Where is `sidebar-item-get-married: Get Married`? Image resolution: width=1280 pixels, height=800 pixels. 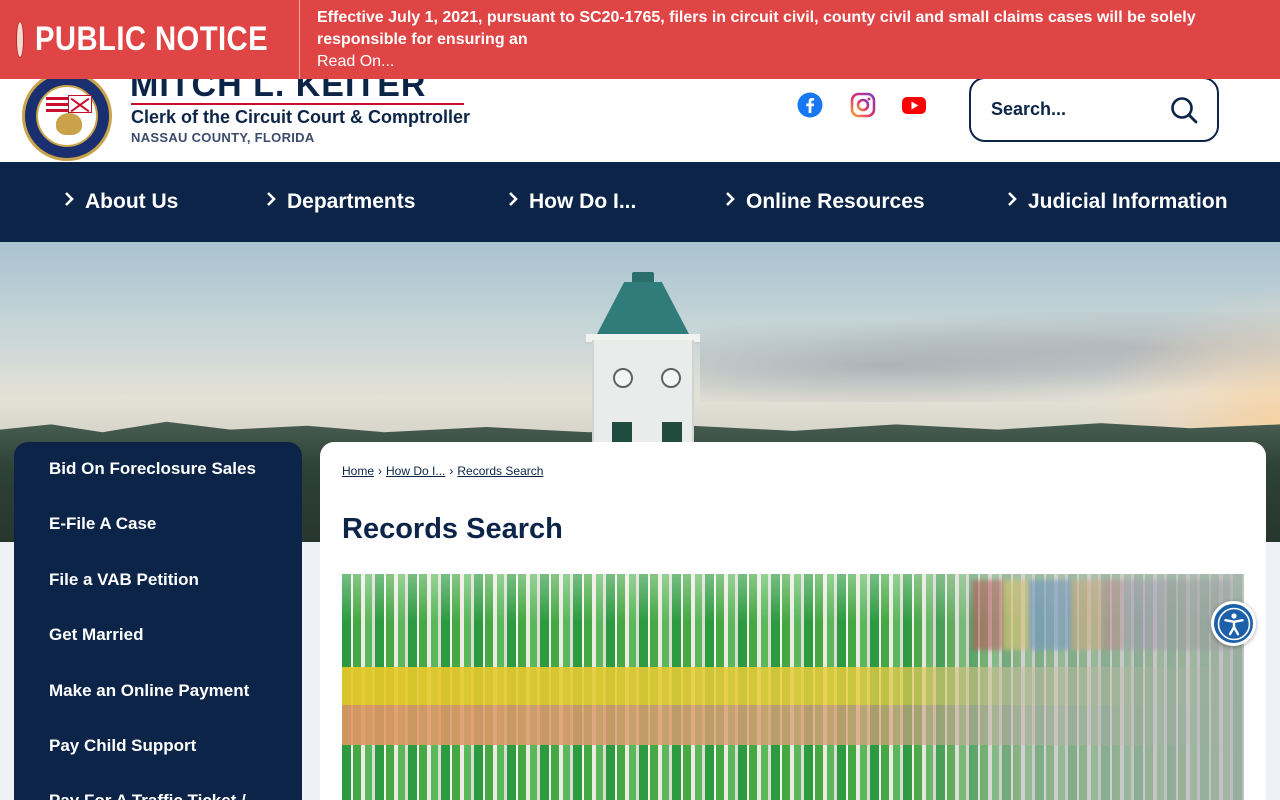 sidebar-item-get-married: Get Married is located at coordinates (158, 639).